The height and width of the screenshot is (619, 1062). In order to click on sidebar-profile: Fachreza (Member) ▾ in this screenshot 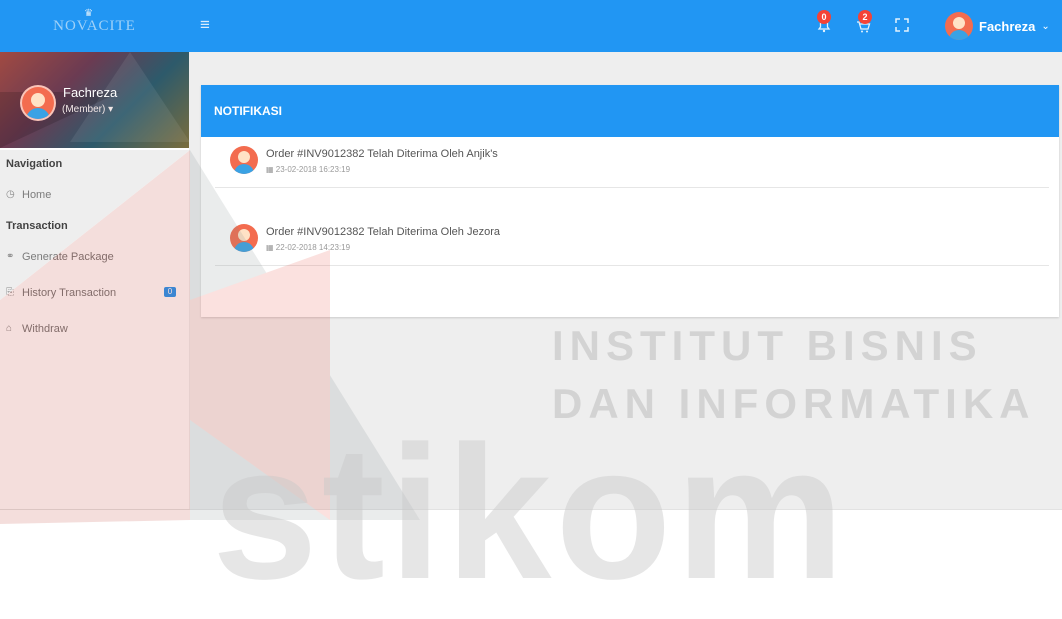, I will do `click(94, 100)`.